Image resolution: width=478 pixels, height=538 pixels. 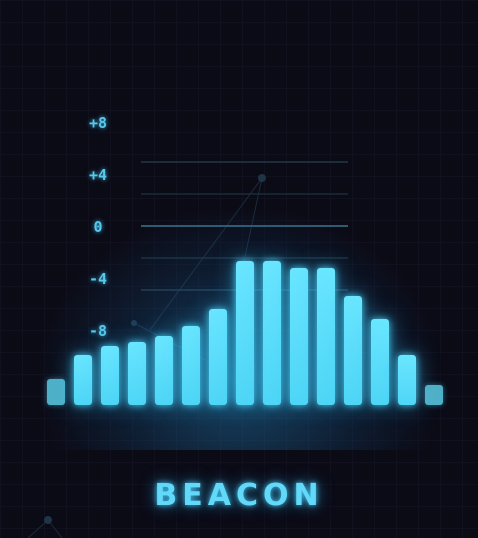 I want to click on scale-label-plus-8: +8, so click(x=98, y=123).